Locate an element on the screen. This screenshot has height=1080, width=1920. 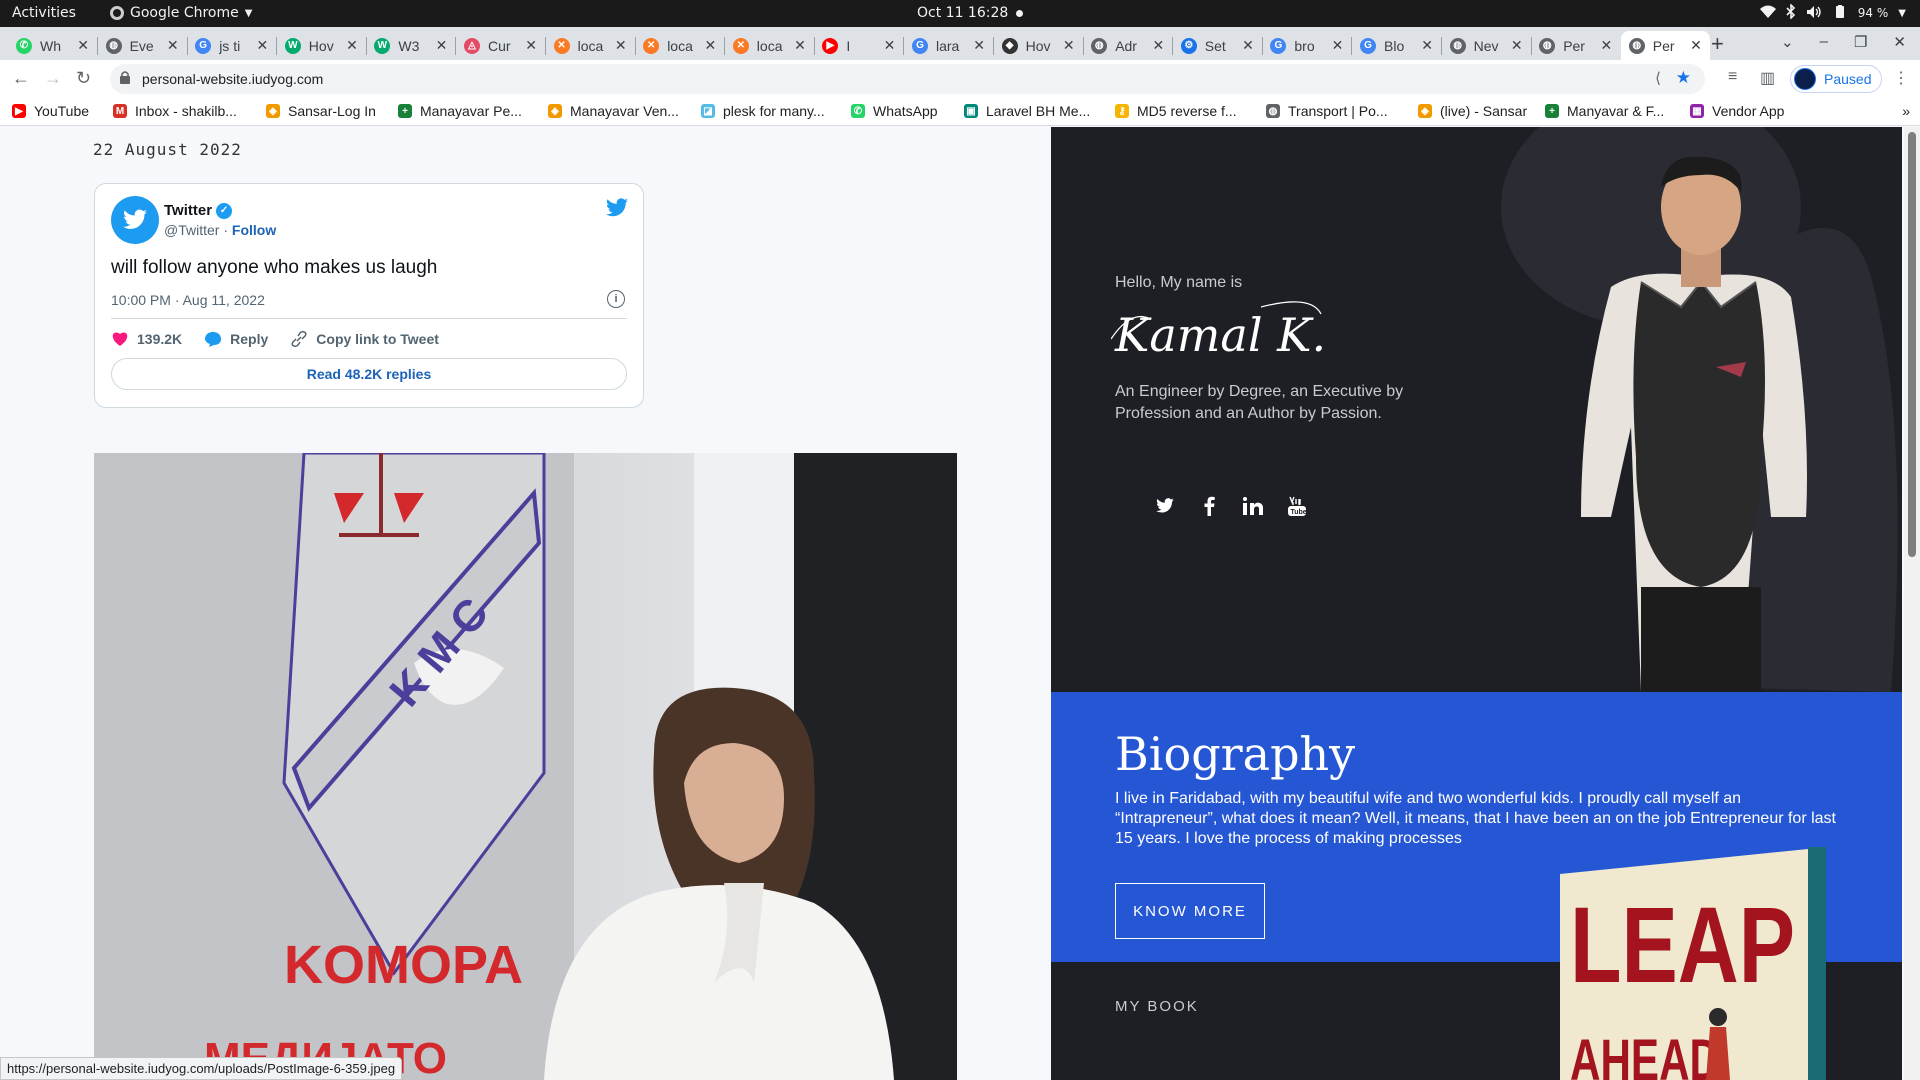
browser-tab: Gbro ✕ is located at coordinates (1306, 45).